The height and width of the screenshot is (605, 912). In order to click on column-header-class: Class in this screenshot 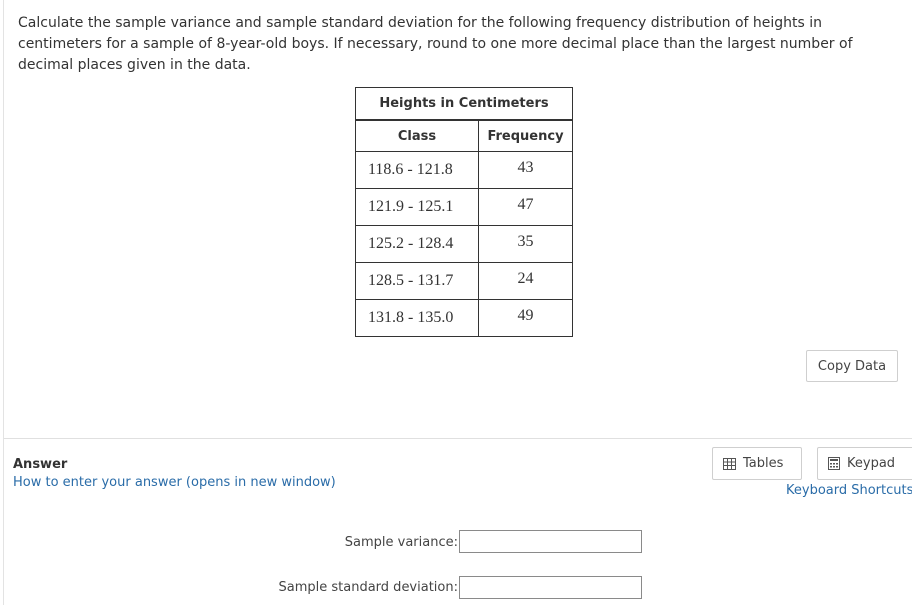, I will do `click(417, 135)`.